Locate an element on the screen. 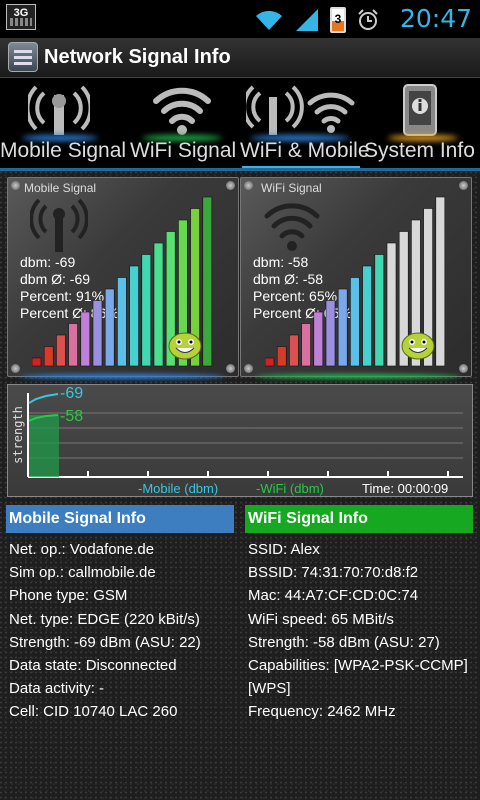 This screenshot has width=480, height=800. app-icon is located at coordinates (23, 57).